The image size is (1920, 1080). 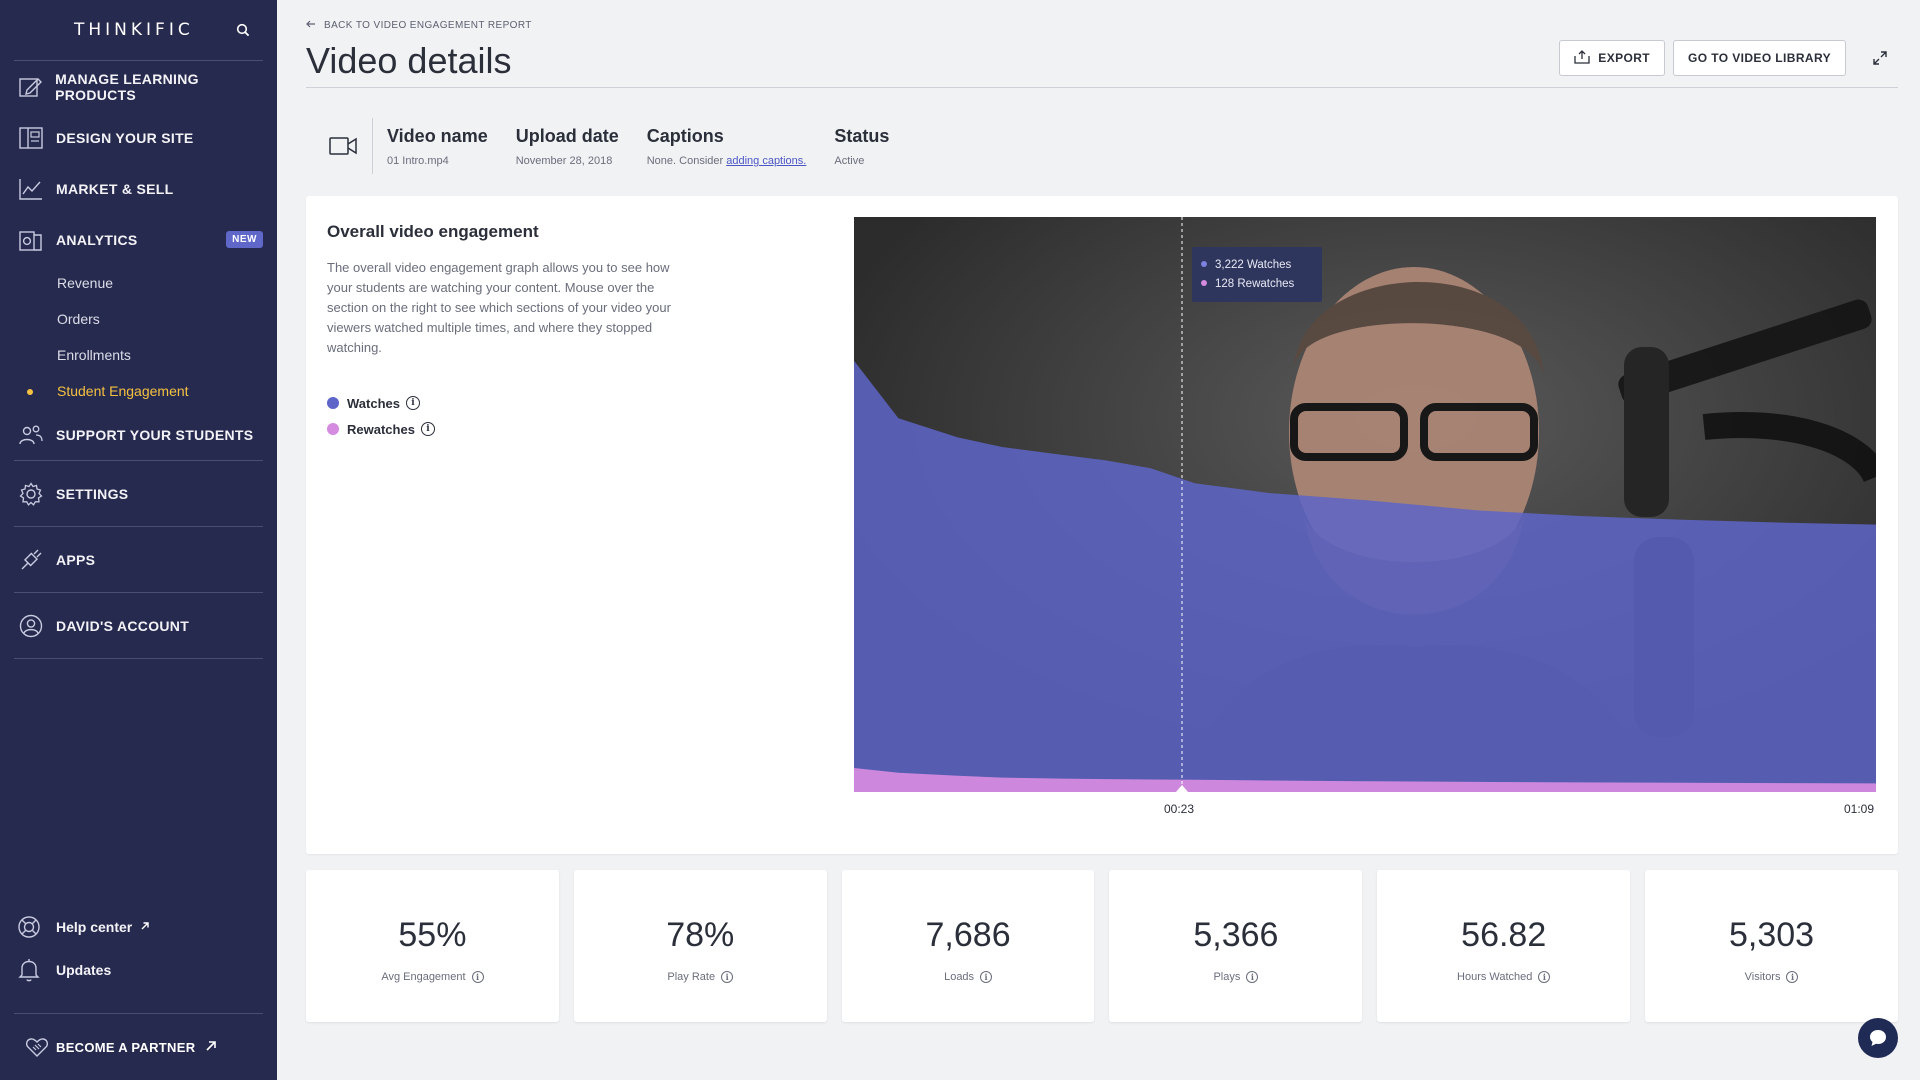 What do you see at coordinates (138, 391) in the screenshot?
I see `sidebar-subitem-student-engagement: Student Engagement` at bounding box center [138, 391].